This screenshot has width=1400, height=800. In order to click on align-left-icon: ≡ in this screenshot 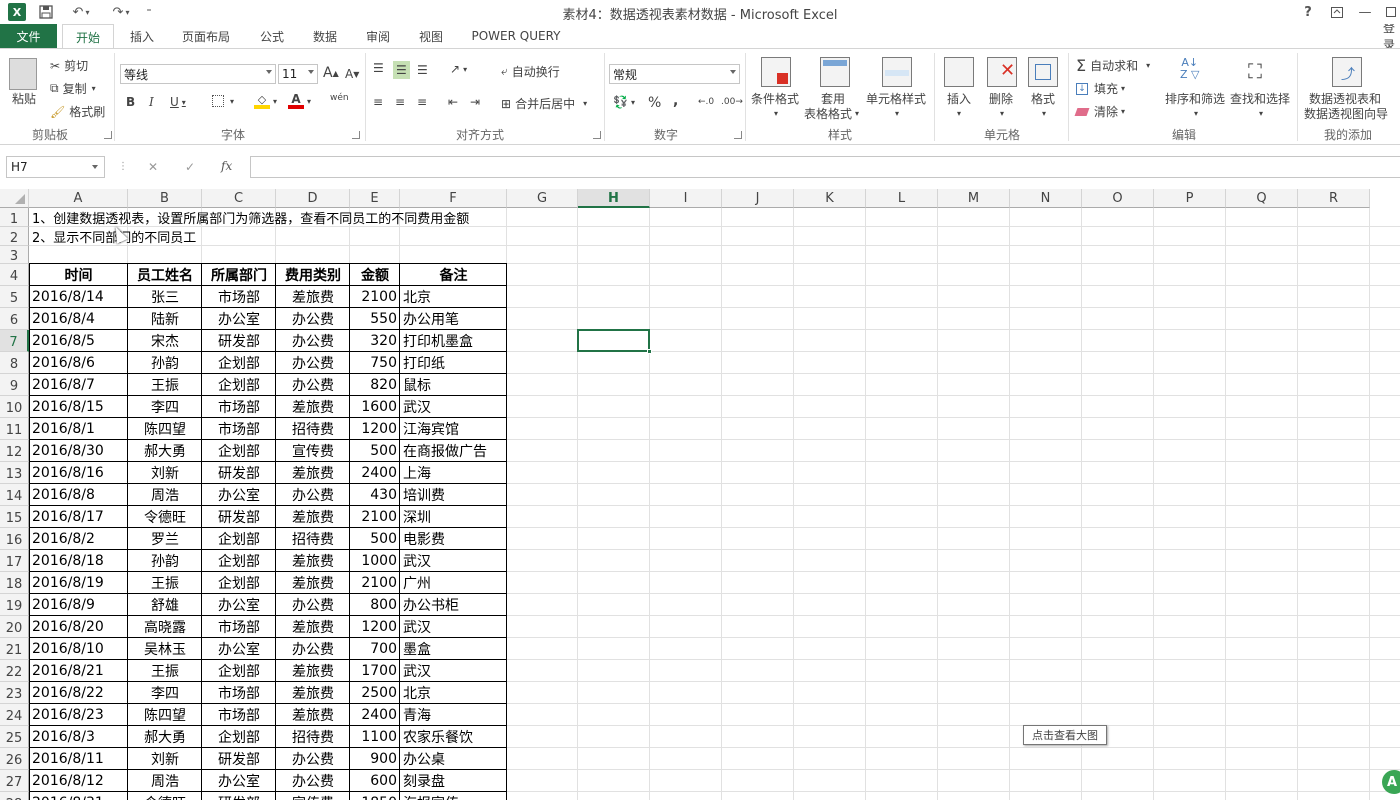, I will do `click(378, 102)`.